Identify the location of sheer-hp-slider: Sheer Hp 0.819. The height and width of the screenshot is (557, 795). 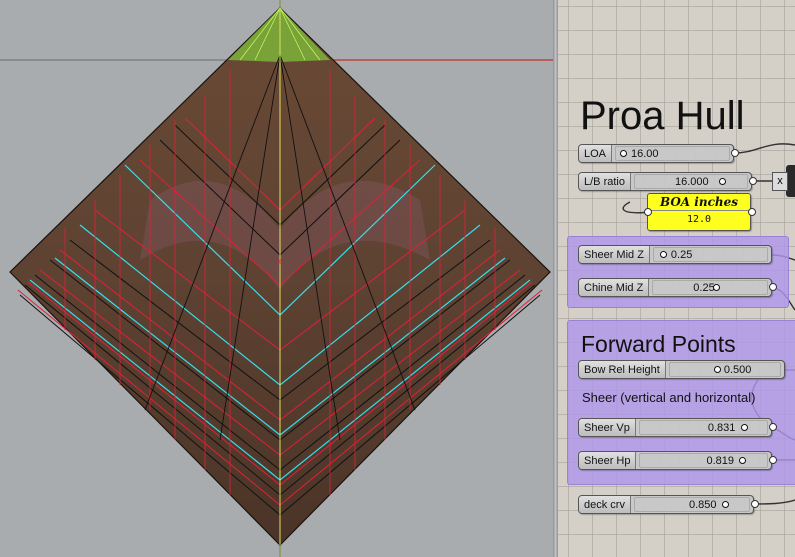
(675, 460).